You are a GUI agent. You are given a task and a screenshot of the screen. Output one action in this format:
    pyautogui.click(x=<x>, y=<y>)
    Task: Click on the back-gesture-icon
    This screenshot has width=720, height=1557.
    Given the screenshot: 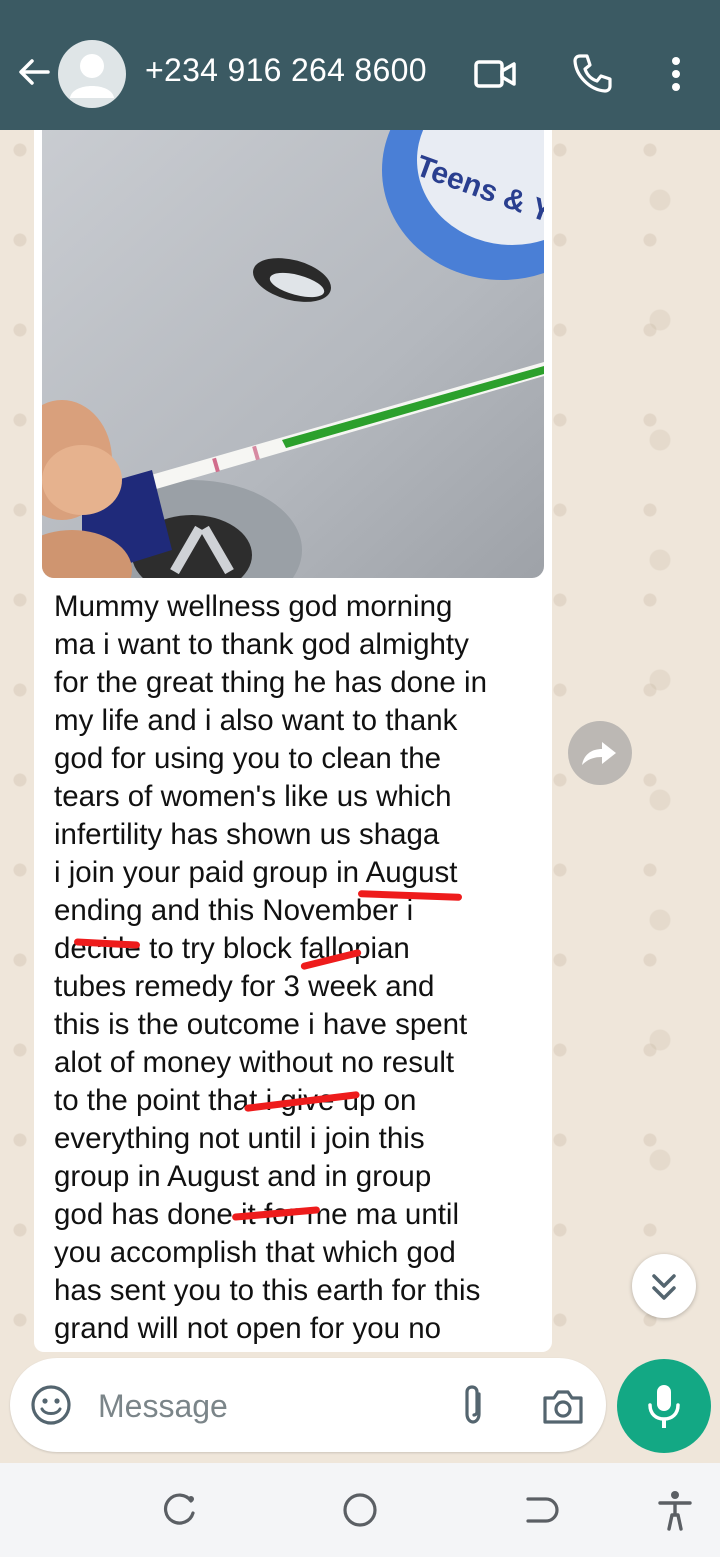 What is the action you would take?
    pyautogui.click(x=539, y=1510)
    